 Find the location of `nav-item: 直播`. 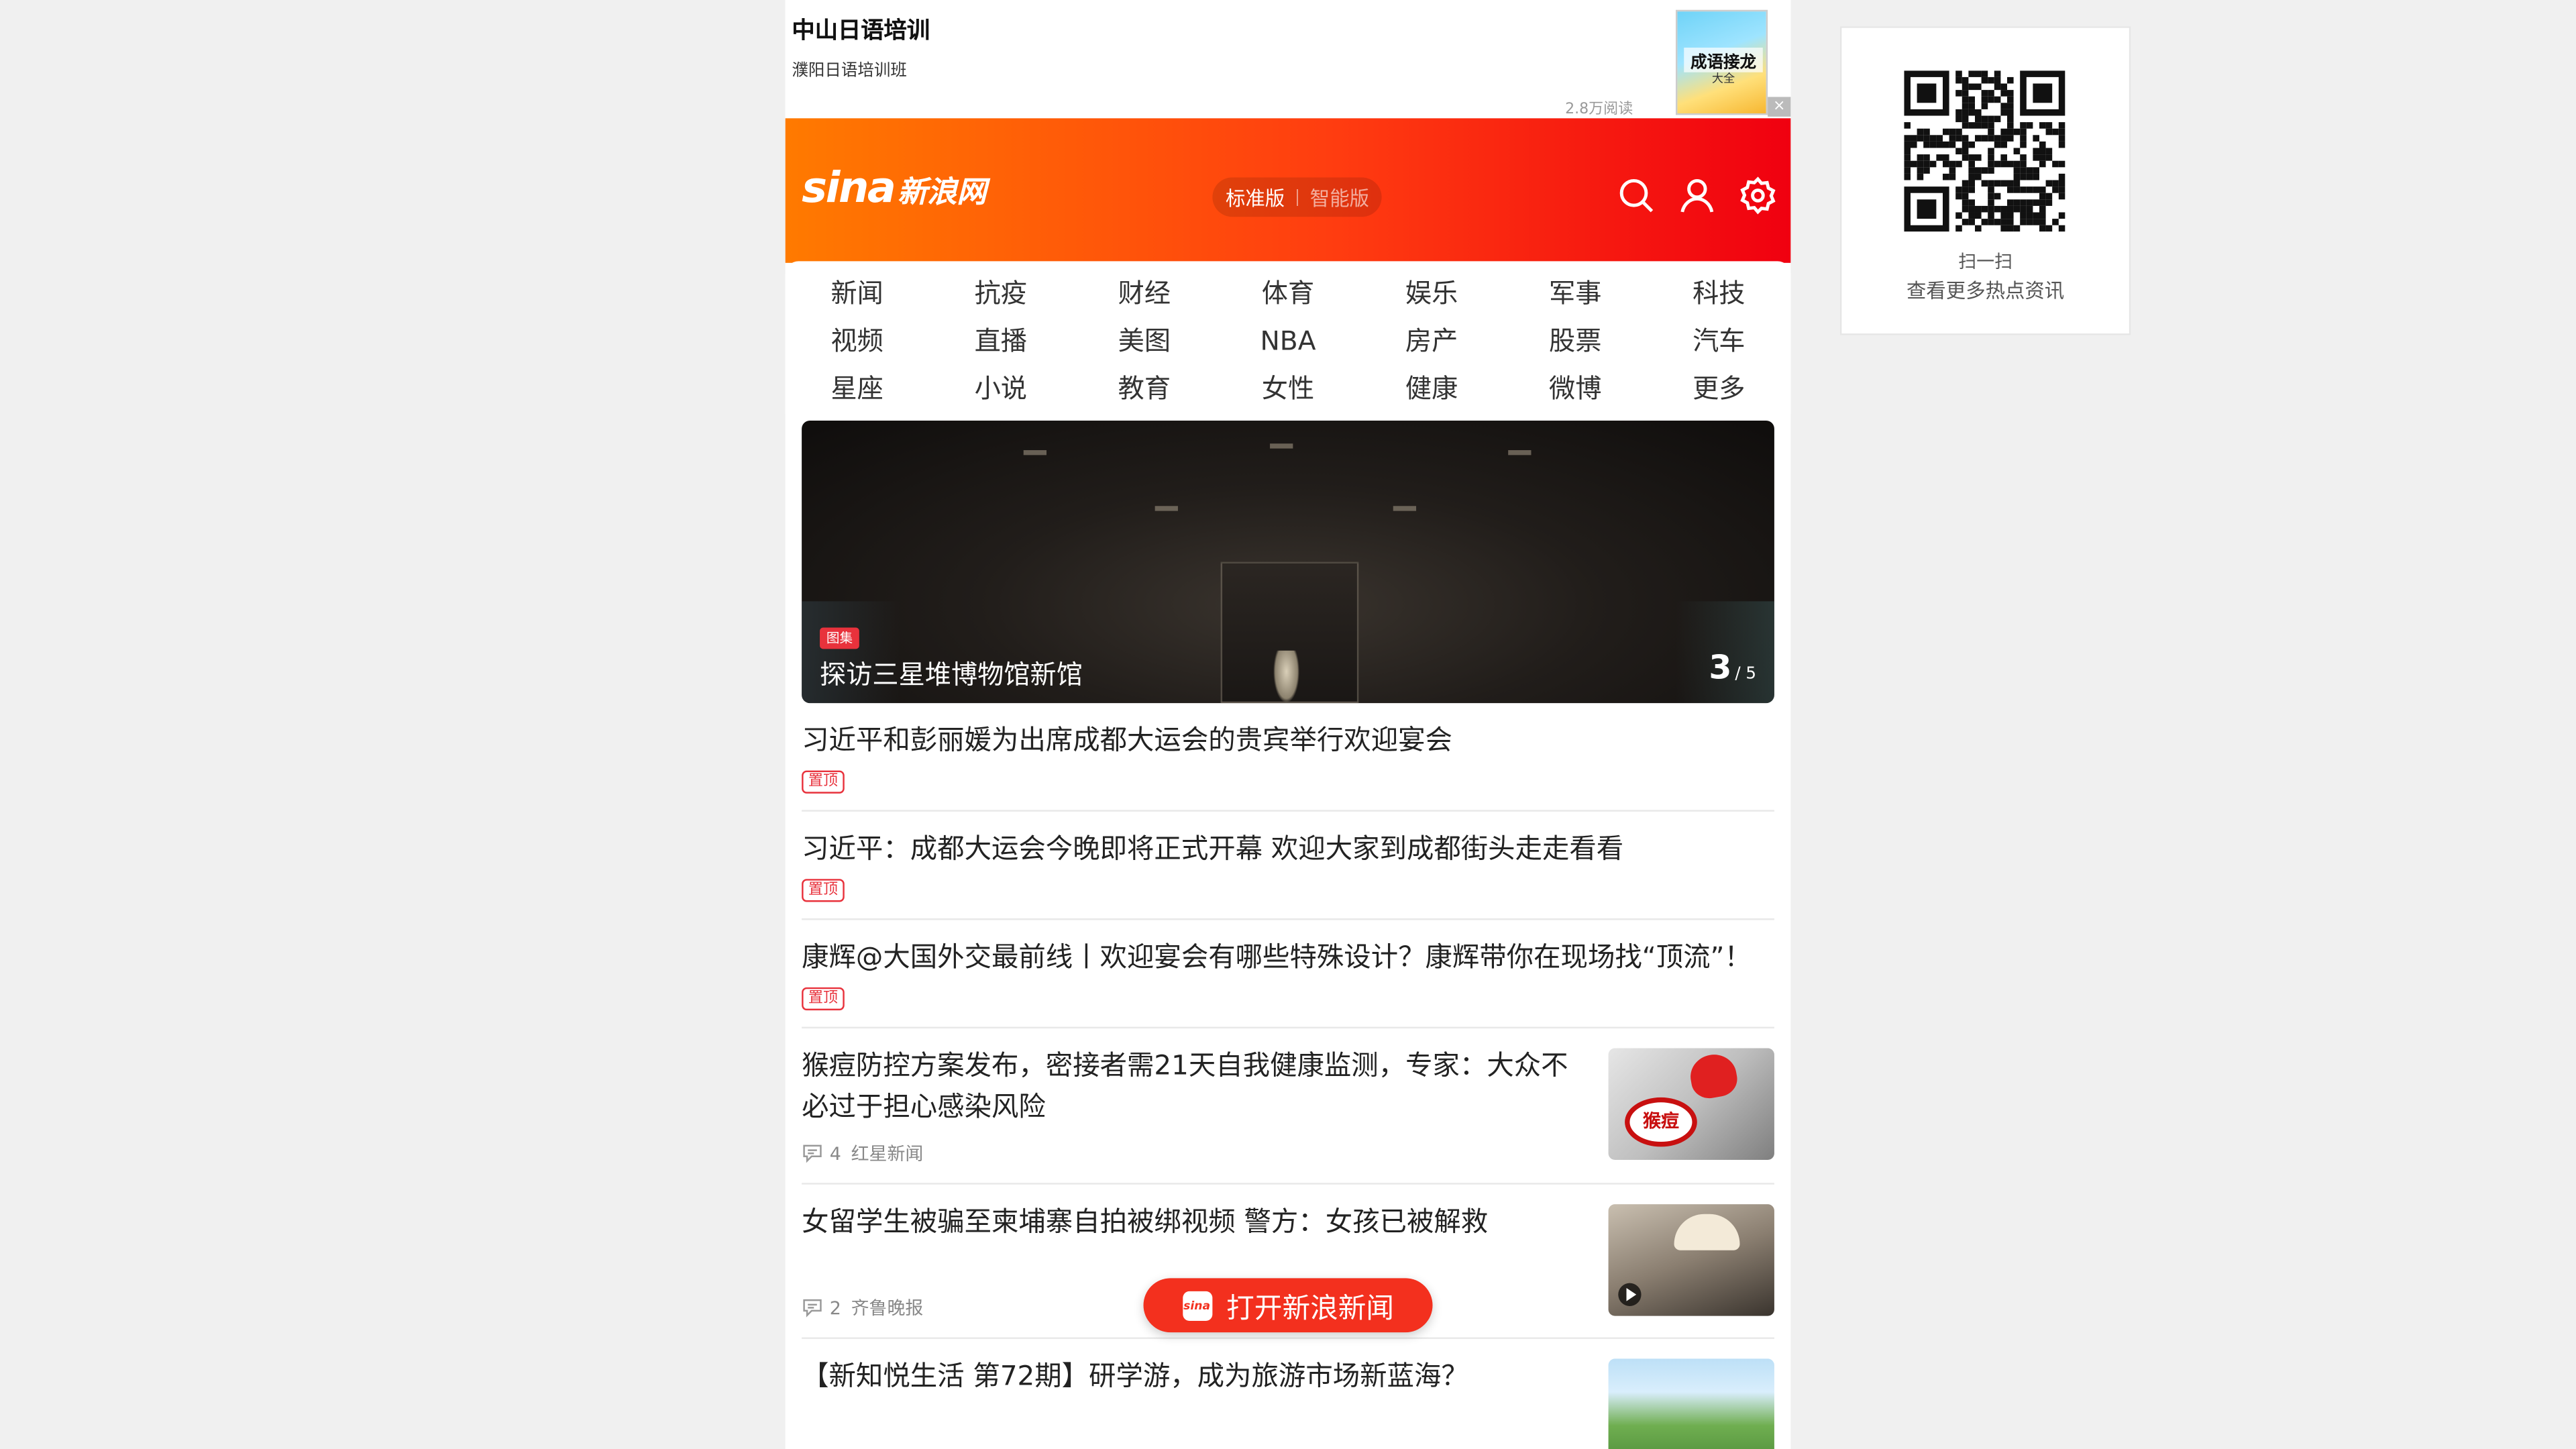

nav-item: 直播 is located at coordinates (1001, 341).